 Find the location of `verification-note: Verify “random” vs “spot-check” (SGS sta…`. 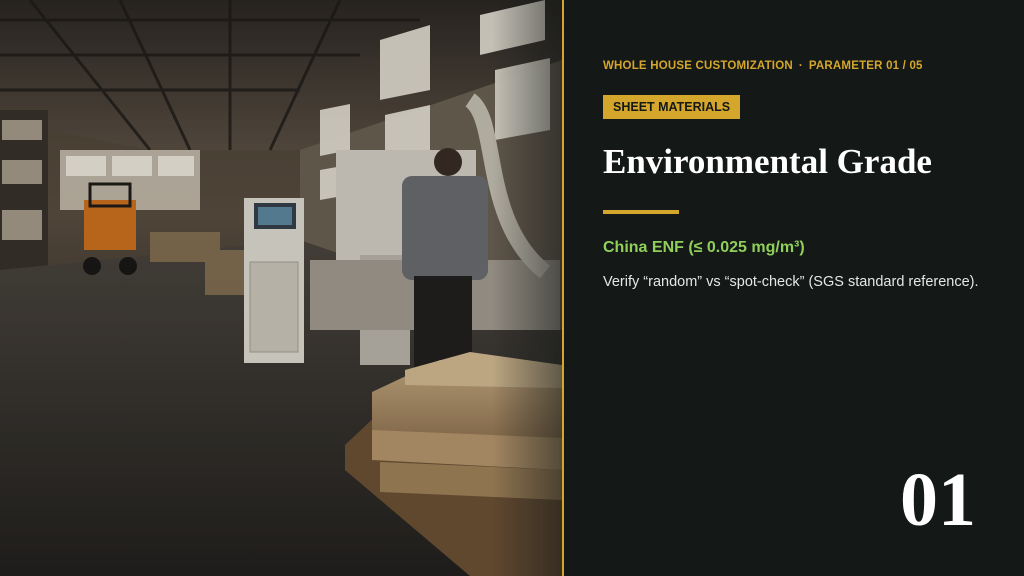

verification-note: Verify “random” vs “spot-check” (SGS sta… is located at coordinates (791, 282).